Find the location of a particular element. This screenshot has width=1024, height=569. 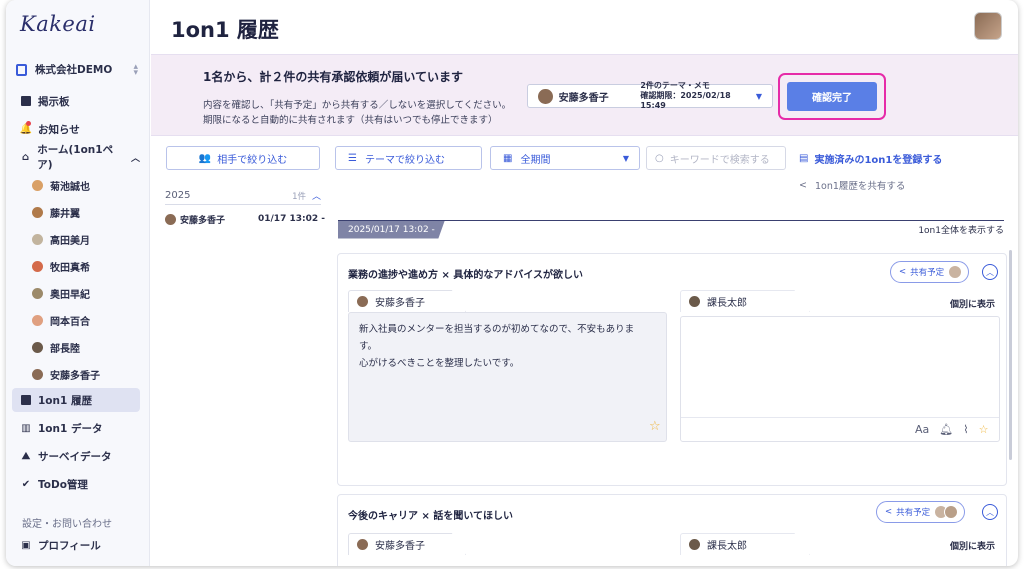

pair-item: 藤井翼 is located at coordinates (56, 212).